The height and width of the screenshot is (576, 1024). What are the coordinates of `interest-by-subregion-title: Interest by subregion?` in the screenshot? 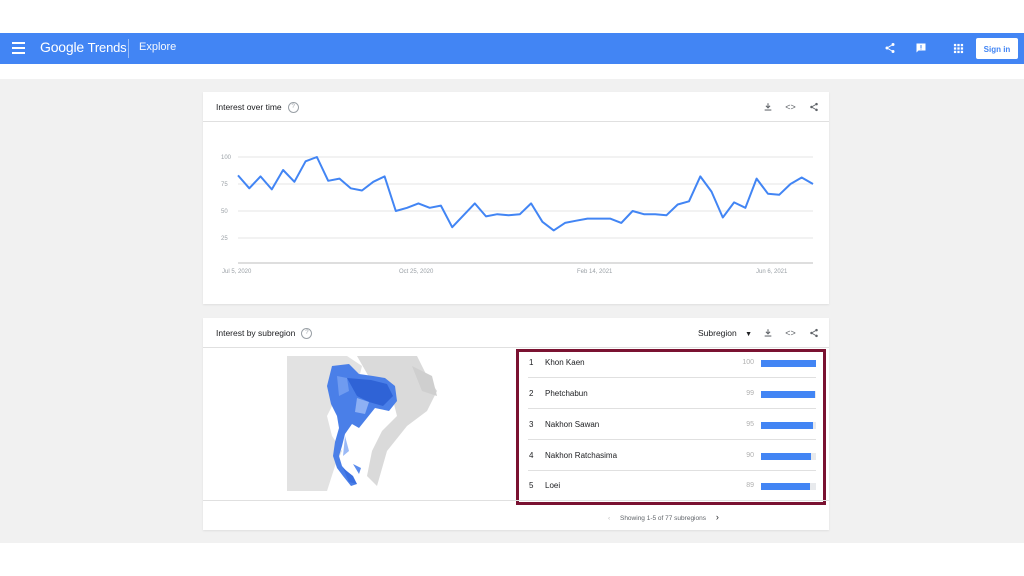 It's located at (264, 334).